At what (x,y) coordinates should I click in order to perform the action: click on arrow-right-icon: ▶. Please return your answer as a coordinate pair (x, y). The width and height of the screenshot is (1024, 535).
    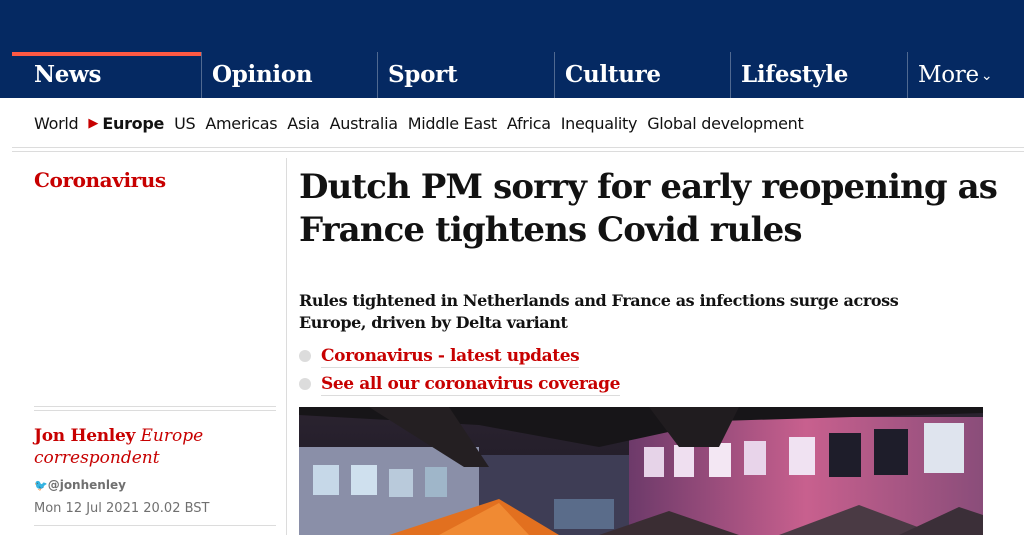
    Looking at the image, I should click on (93, 123).